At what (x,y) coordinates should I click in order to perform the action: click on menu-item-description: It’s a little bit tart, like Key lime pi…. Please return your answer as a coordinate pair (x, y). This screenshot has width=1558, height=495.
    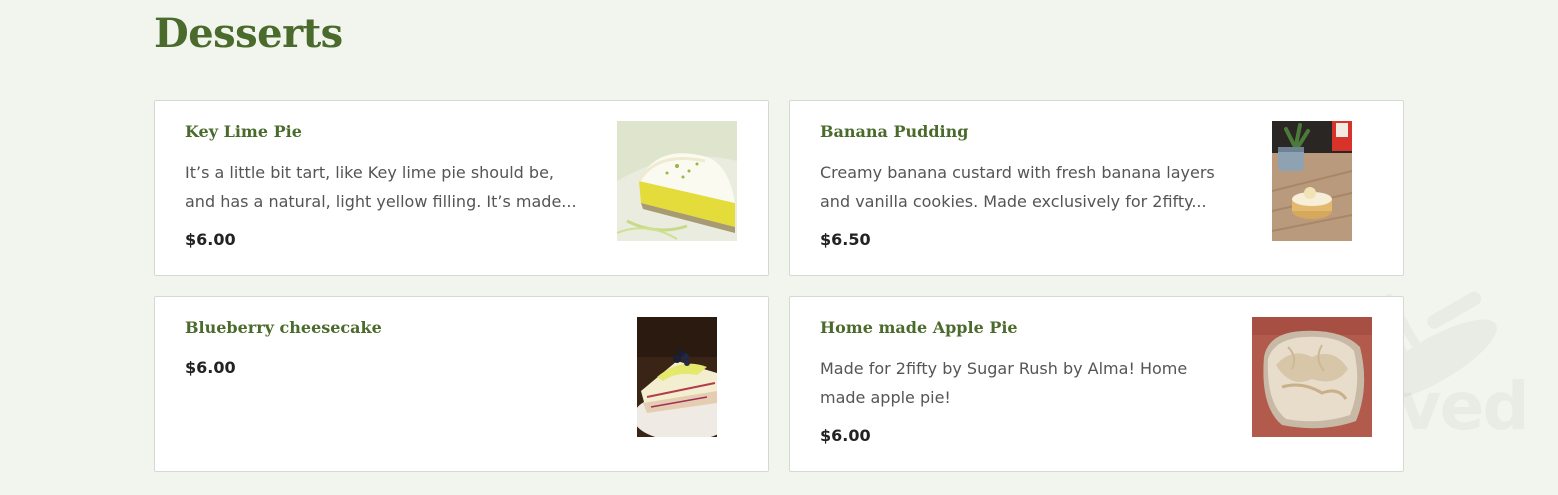
    Looking at the image, I should click on (381, 187).